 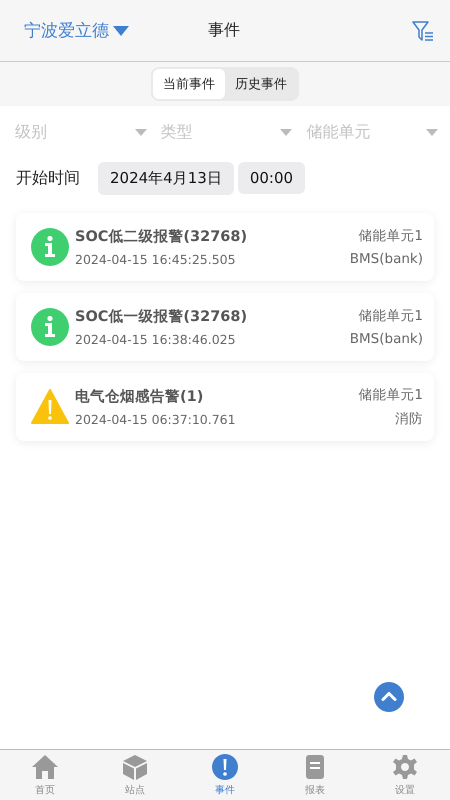 What do you see at coordinates (389, 697) in the screenshot?
I see `scroll-top-button` at bounding box center [389, 697].